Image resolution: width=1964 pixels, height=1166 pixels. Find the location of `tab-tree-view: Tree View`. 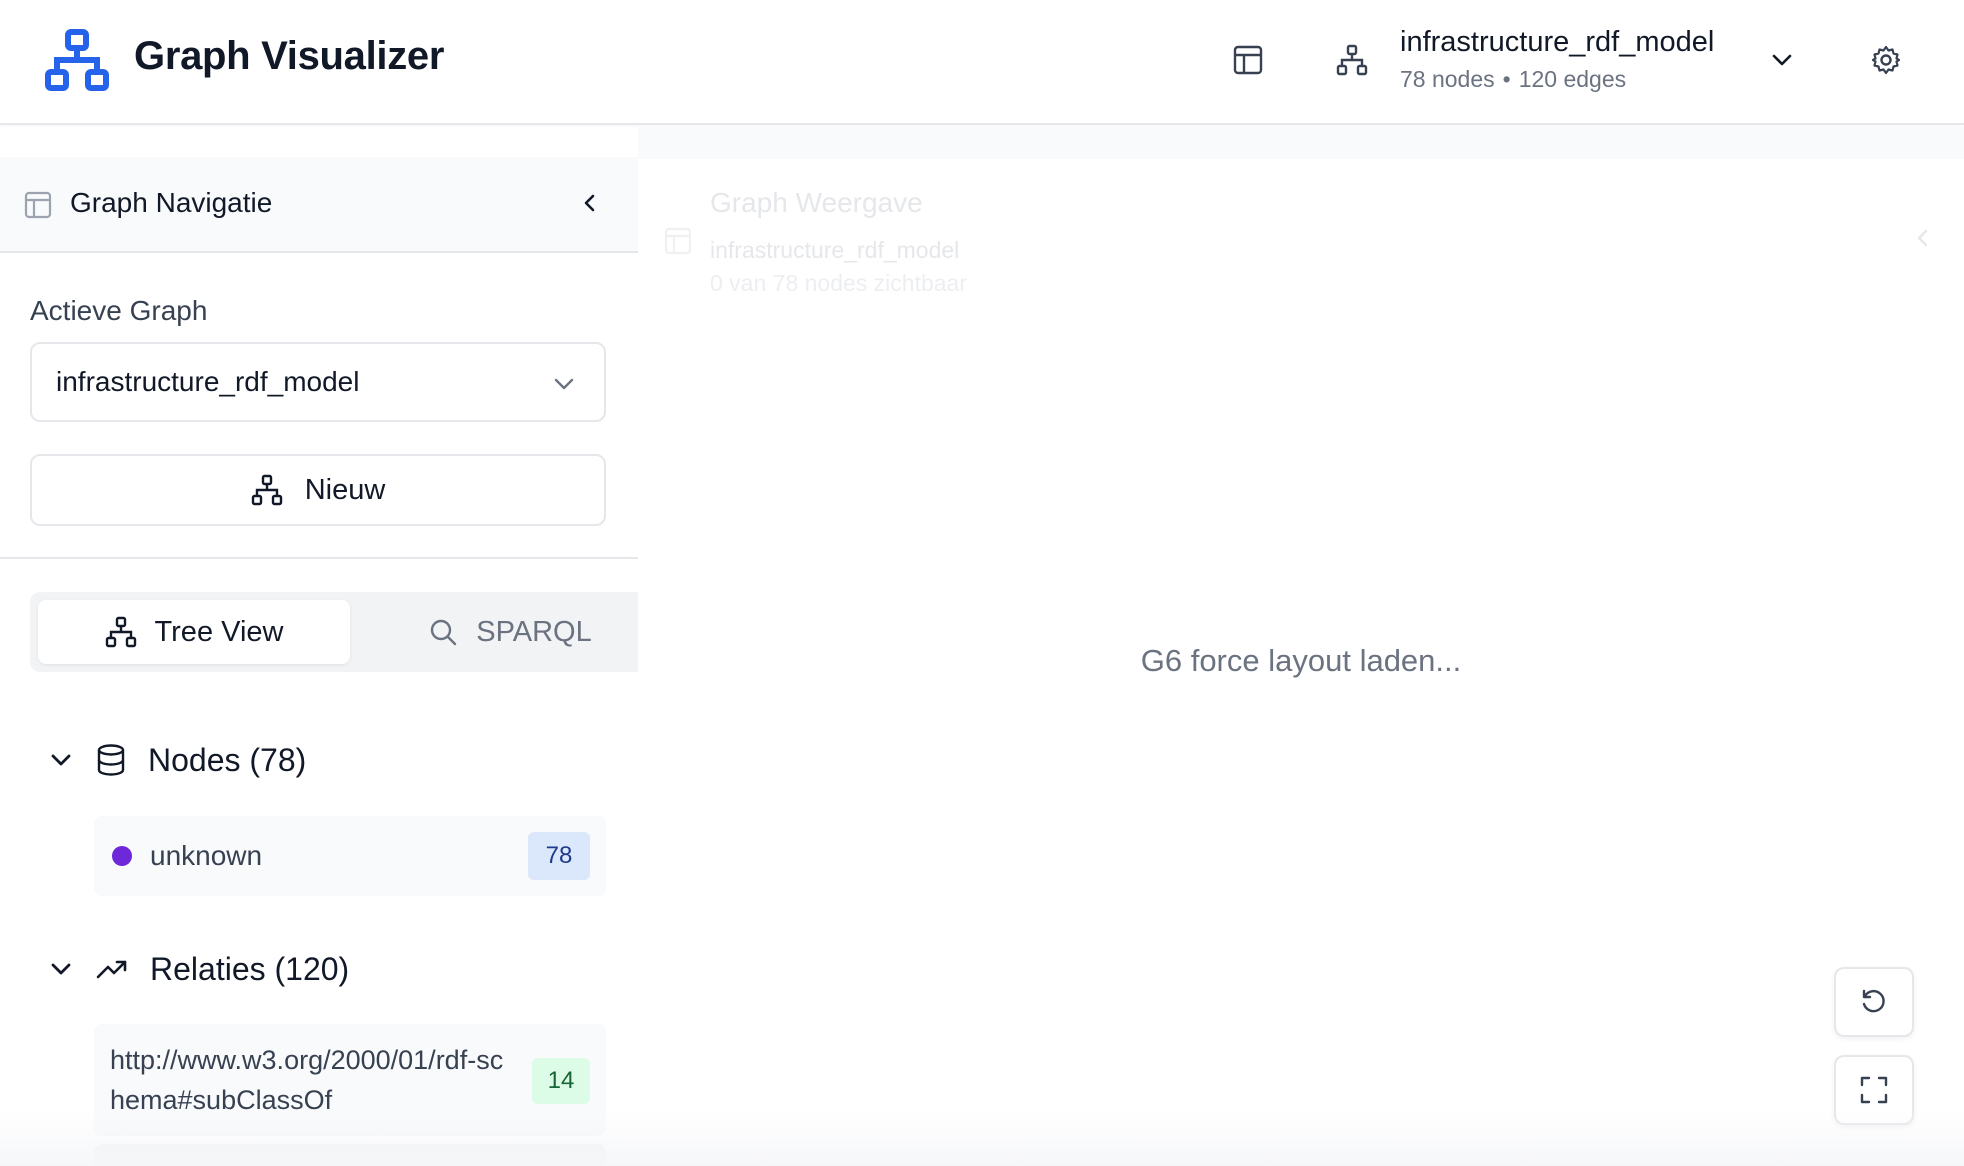

tab-tree-view: Tree View is located at coordinates (194, 632).